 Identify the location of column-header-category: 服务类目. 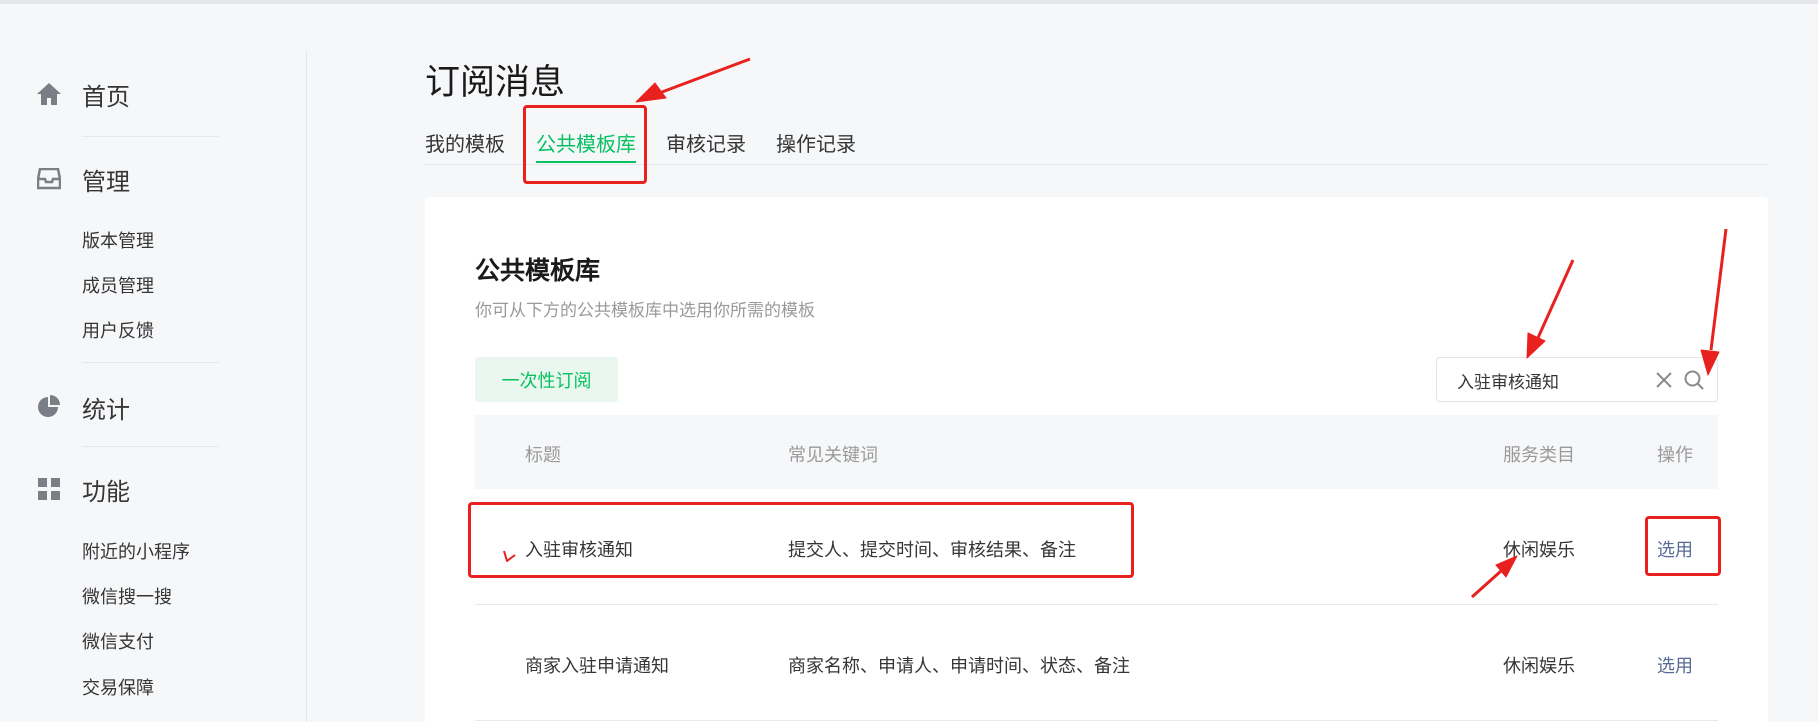
(1539, 455).